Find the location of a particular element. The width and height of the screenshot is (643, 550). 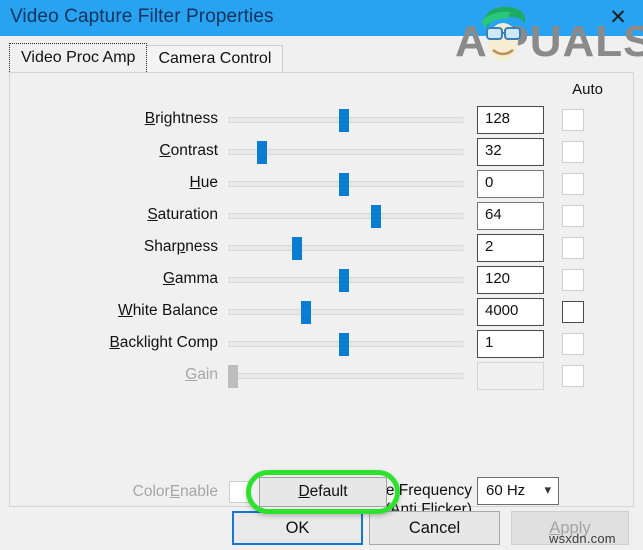

contrast-value-field: 32 is located at coordinates (510, 152).